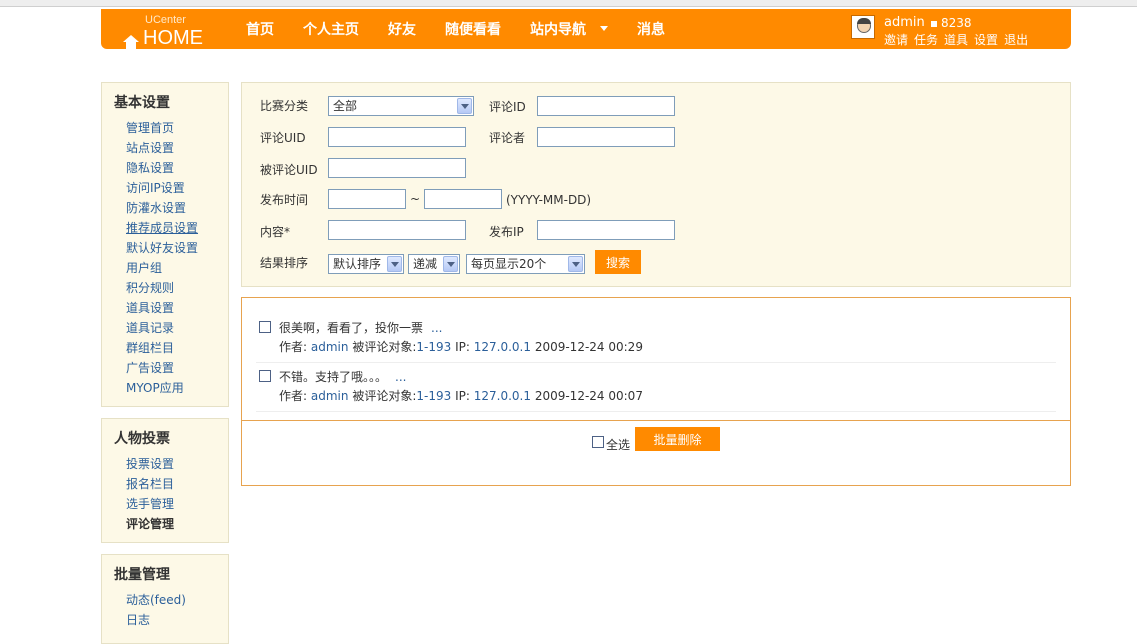 This screenshot has width=1137, height=644. Describe the element at coordinates (1016, 40) in the screenshot. I see `logout-link: 退出` at that location.